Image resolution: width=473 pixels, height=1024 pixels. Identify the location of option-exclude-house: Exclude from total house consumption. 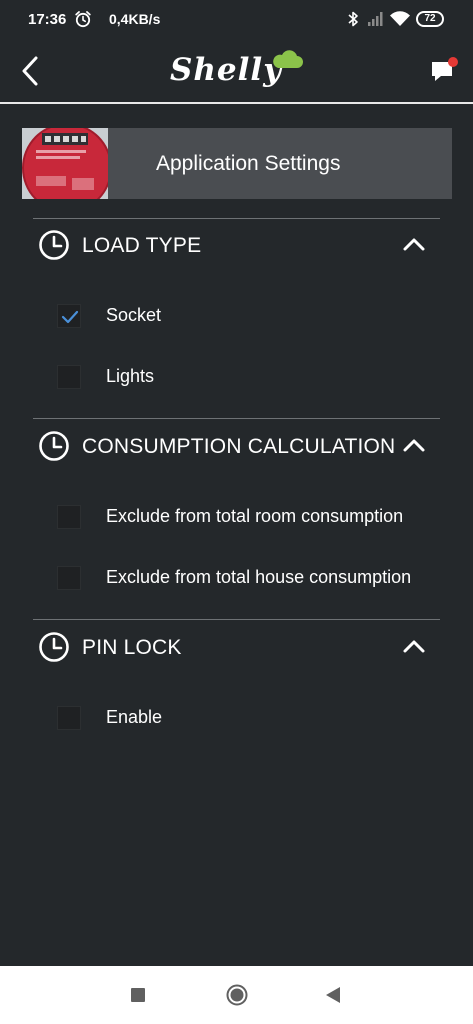
(257, 578).